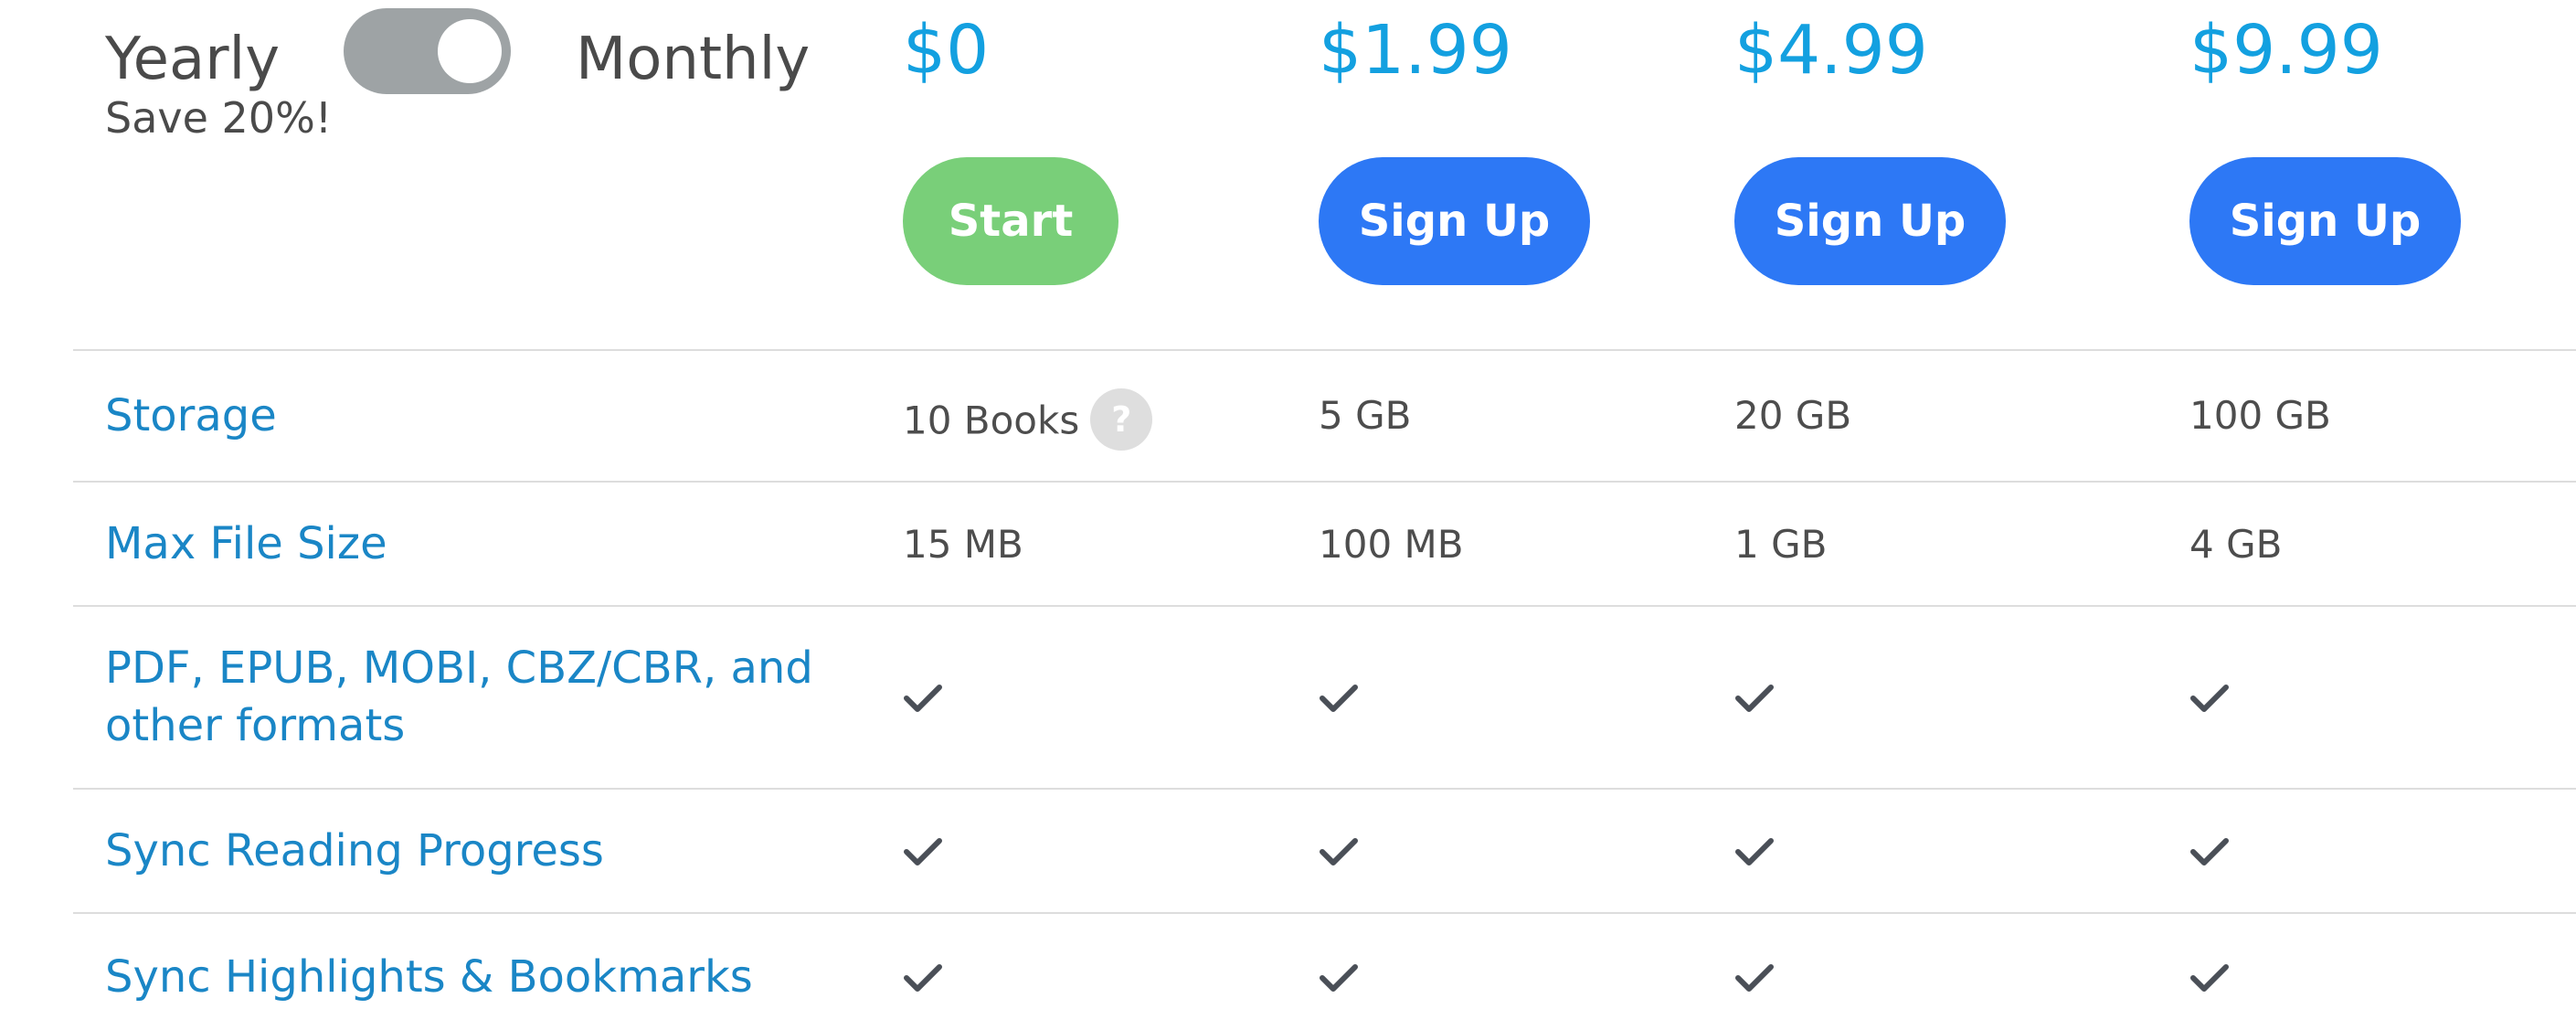  Describe the element at coordinates (1781, 544) in the screenshot. I see `table-cell: 1 GB` at that location.